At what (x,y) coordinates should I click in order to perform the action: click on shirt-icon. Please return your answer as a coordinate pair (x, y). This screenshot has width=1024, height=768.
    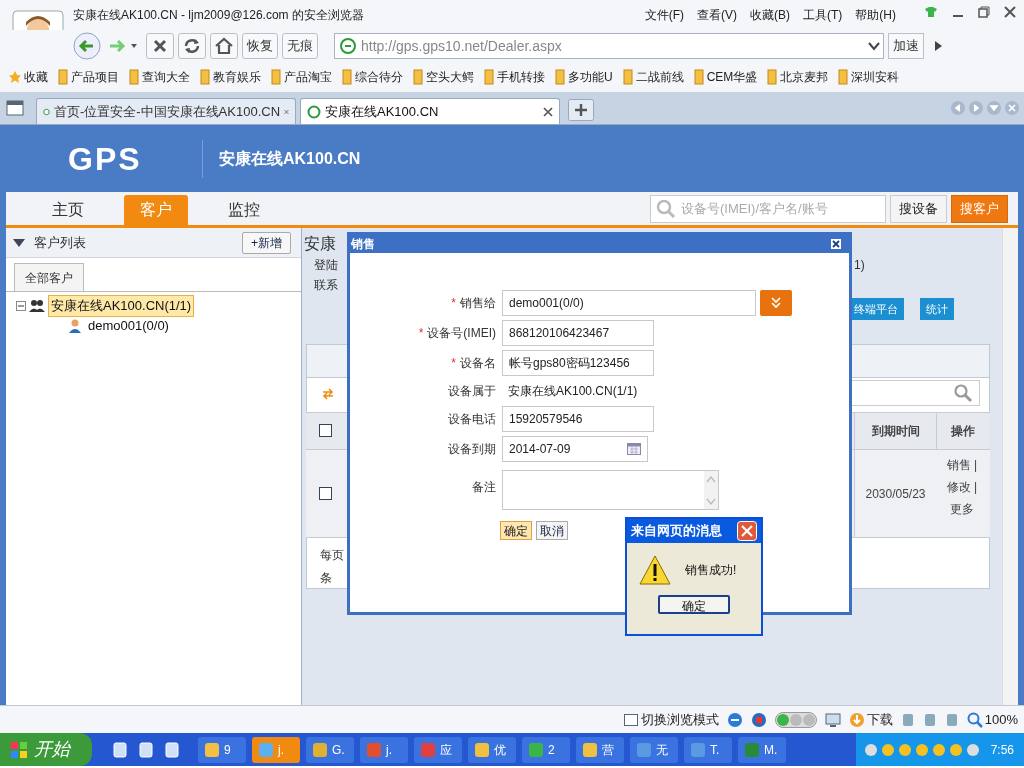
    Looking at the image, I should click on (931, 12).